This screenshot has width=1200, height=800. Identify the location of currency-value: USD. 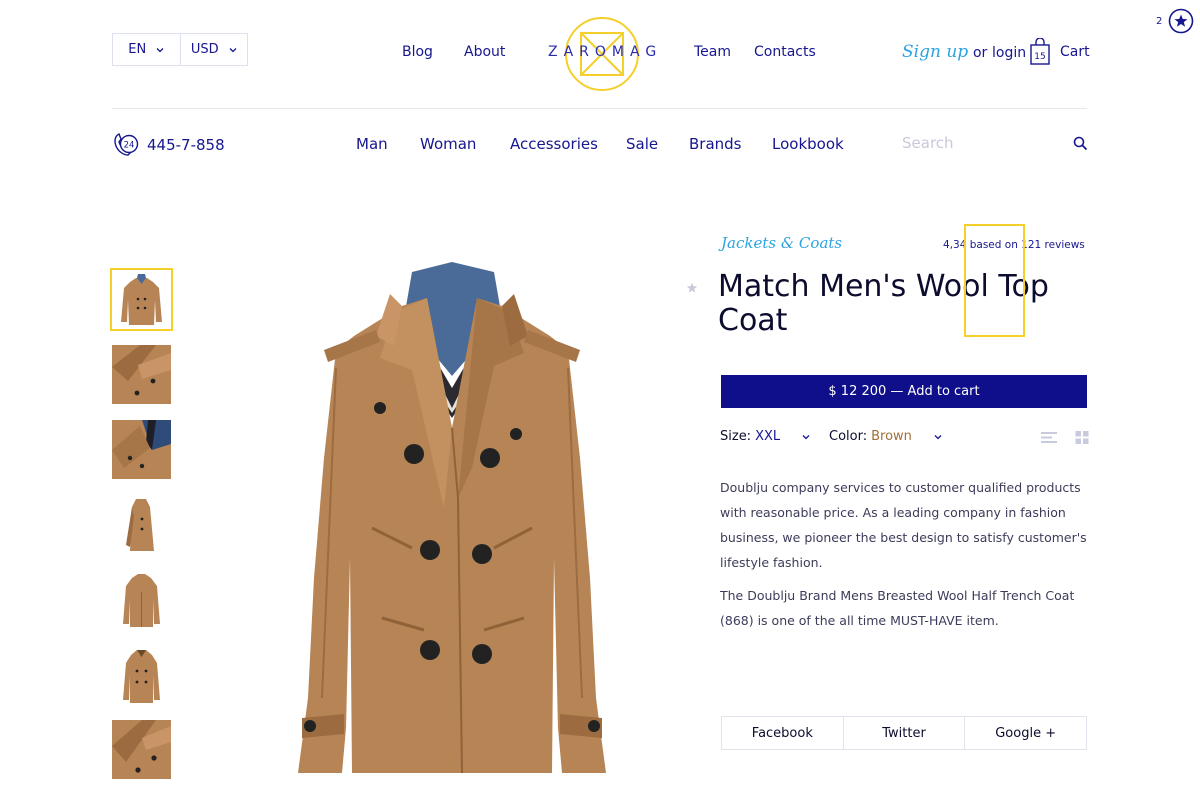
(204, 49).